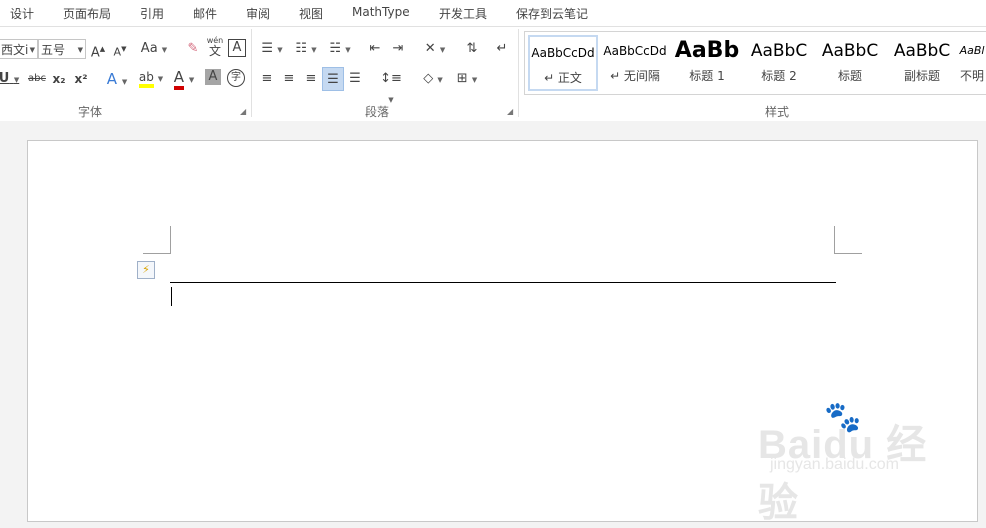  I want to click on ribbon-tab-bar: 设计 页面布局 引用 邮件 审阅 视图 MathType 开发工具 保存到云笔记, so click(493, 13).